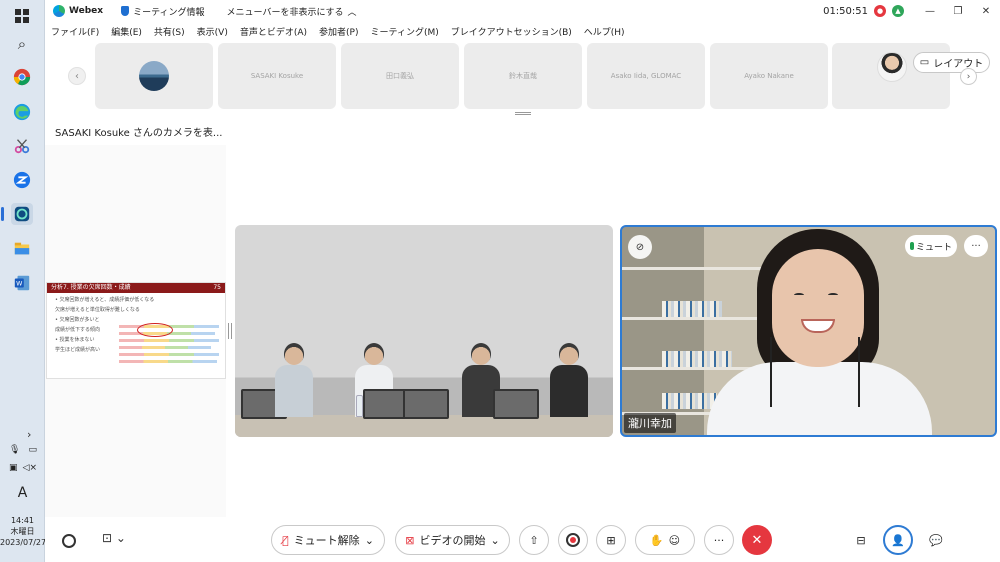  I want to click on participant-tile: 鈴木直哉, so click(523, 76).